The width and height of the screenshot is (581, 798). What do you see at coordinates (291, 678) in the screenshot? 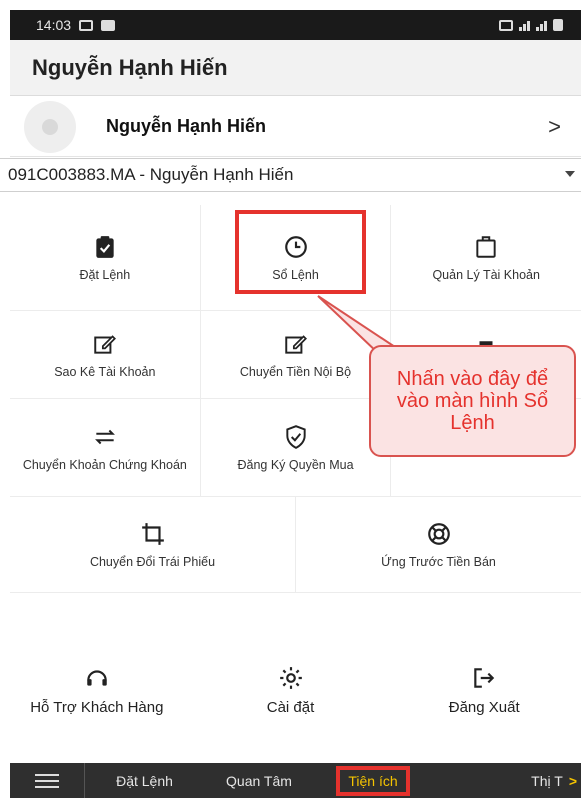
I see `gear-icon` at bounding box center [291, 678].